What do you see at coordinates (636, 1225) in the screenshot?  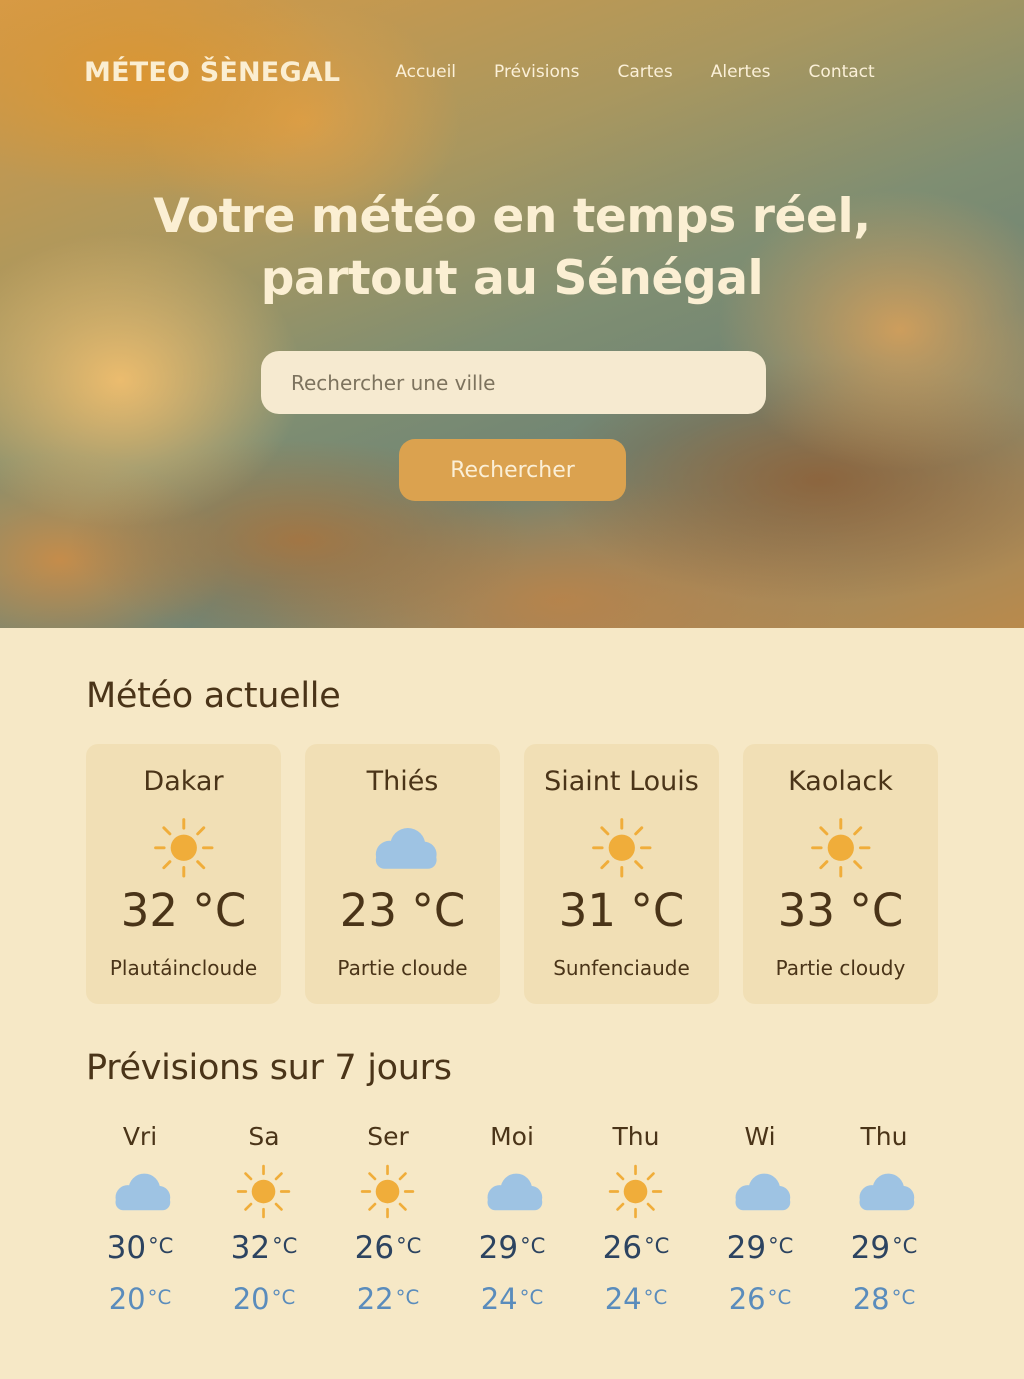 I see `forecast-day: Thu 26°C 24 °C` at bounding box center [636, 1225].